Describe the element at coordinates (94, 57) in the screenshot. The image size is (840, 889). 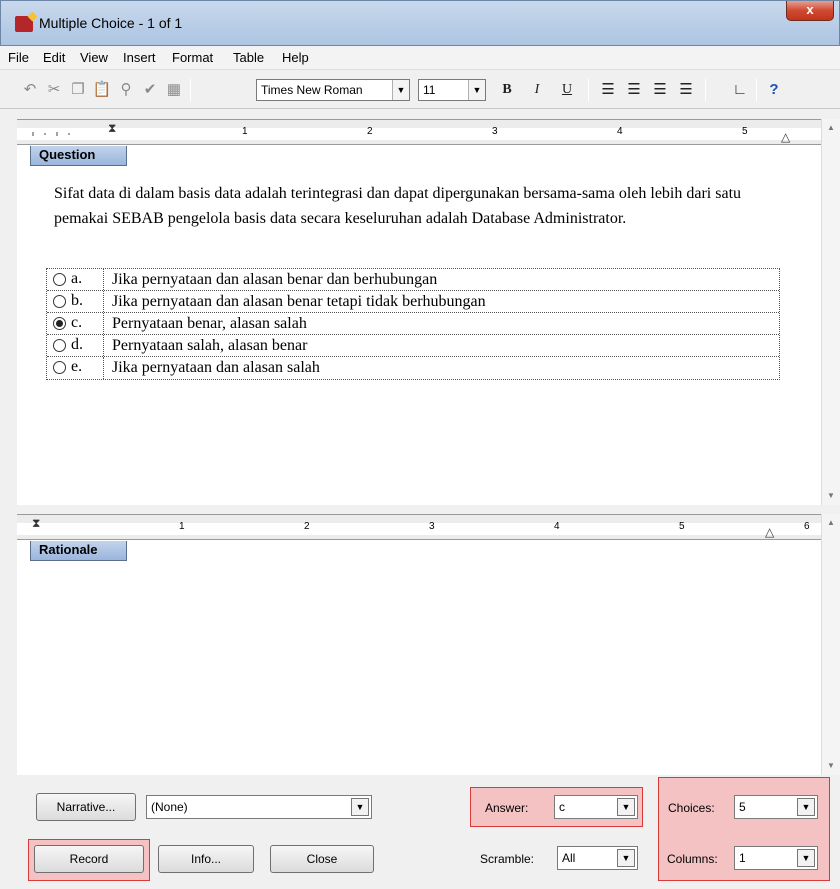
I see `menu-view: View` at that location.